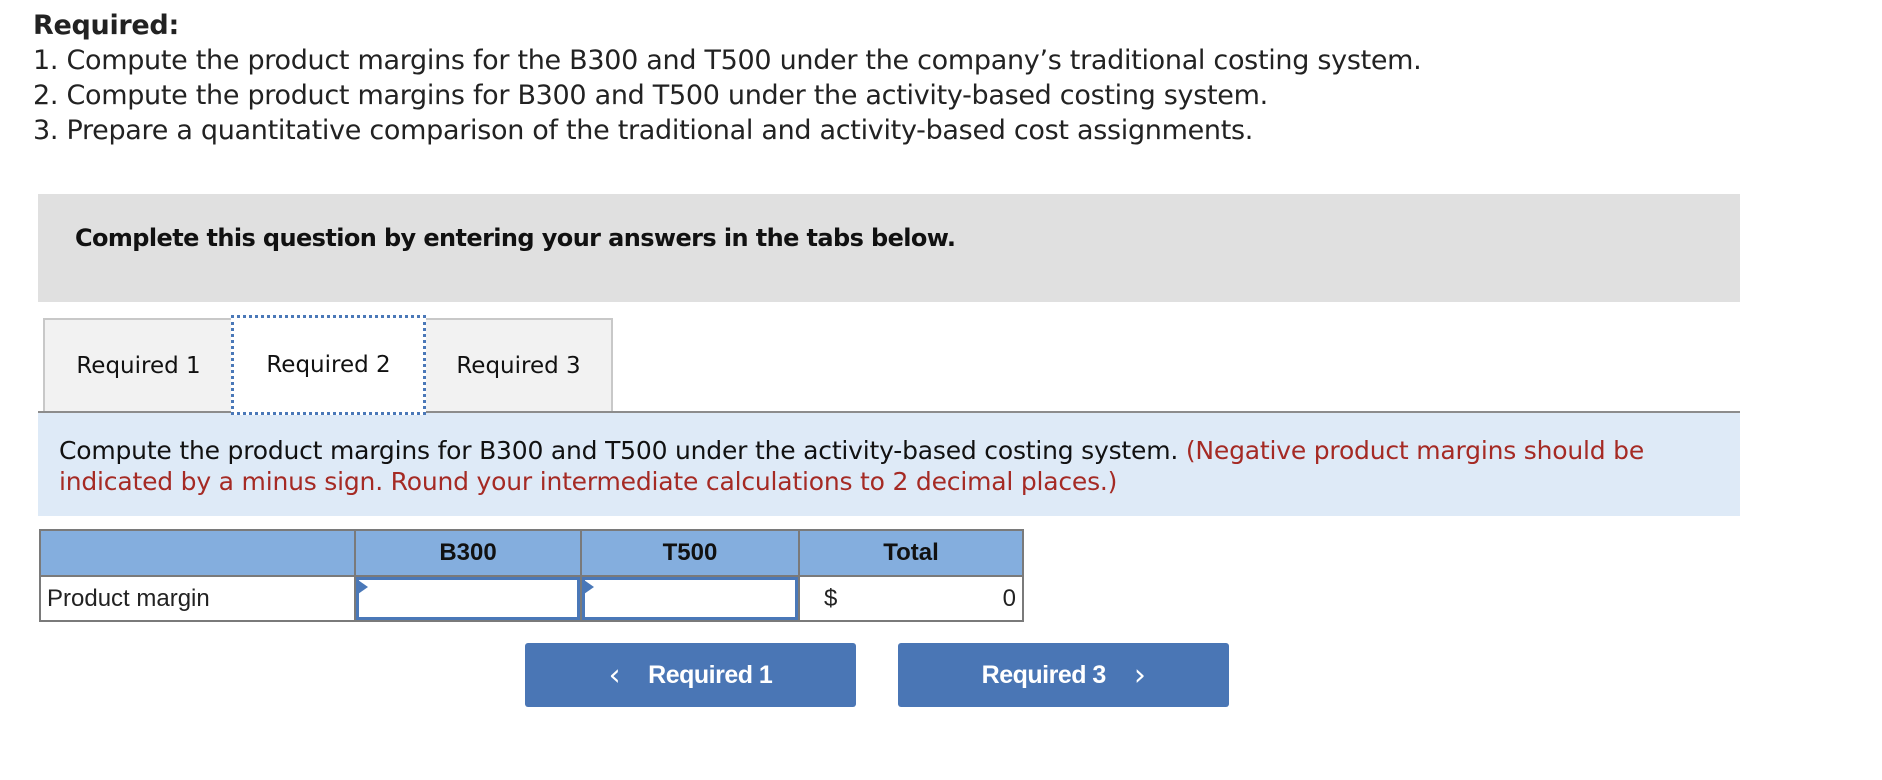 The image size is (1882, 780). Describe the element at coordinates (328, 365) in the screenshot. I see `tab-required-2: Required 2` at that location.